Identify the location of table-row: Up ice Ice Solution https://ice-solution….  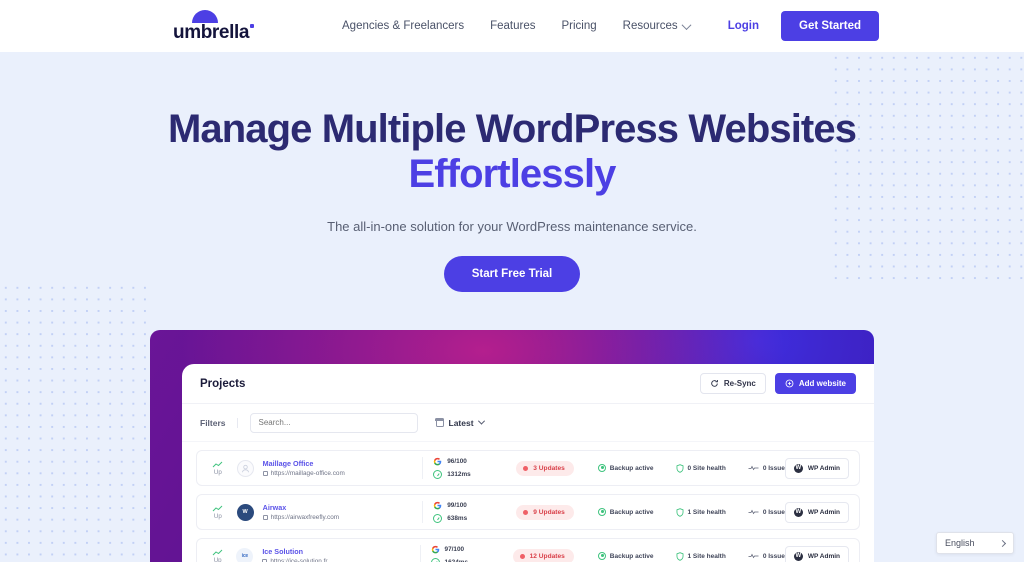
(528, 550).